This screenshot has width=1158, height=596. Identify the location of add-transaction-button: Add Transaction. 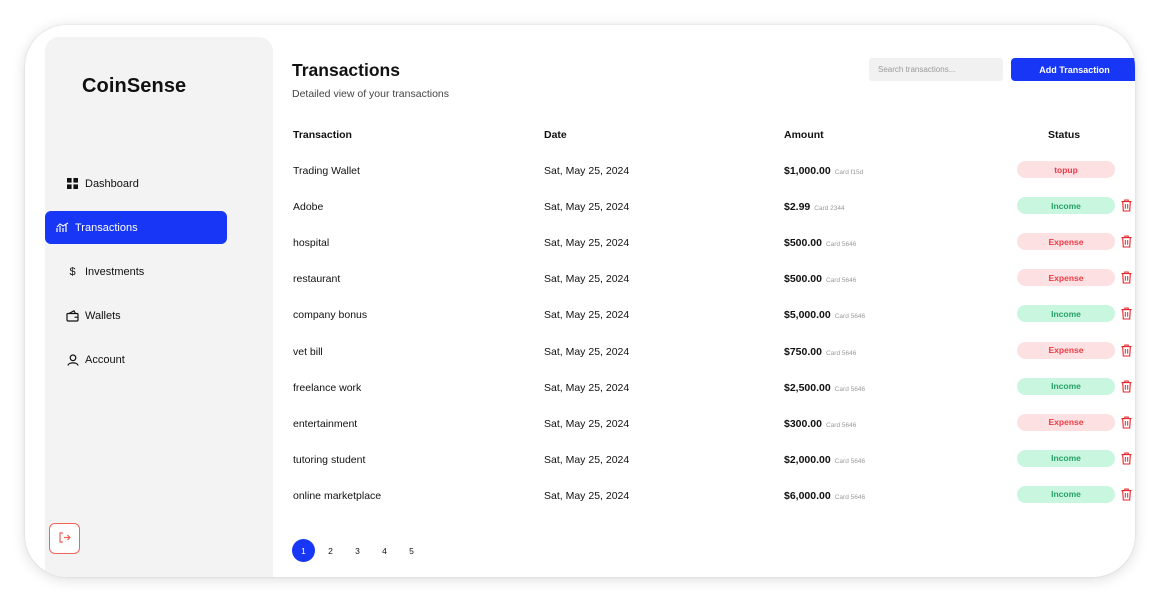
(1073, 69).